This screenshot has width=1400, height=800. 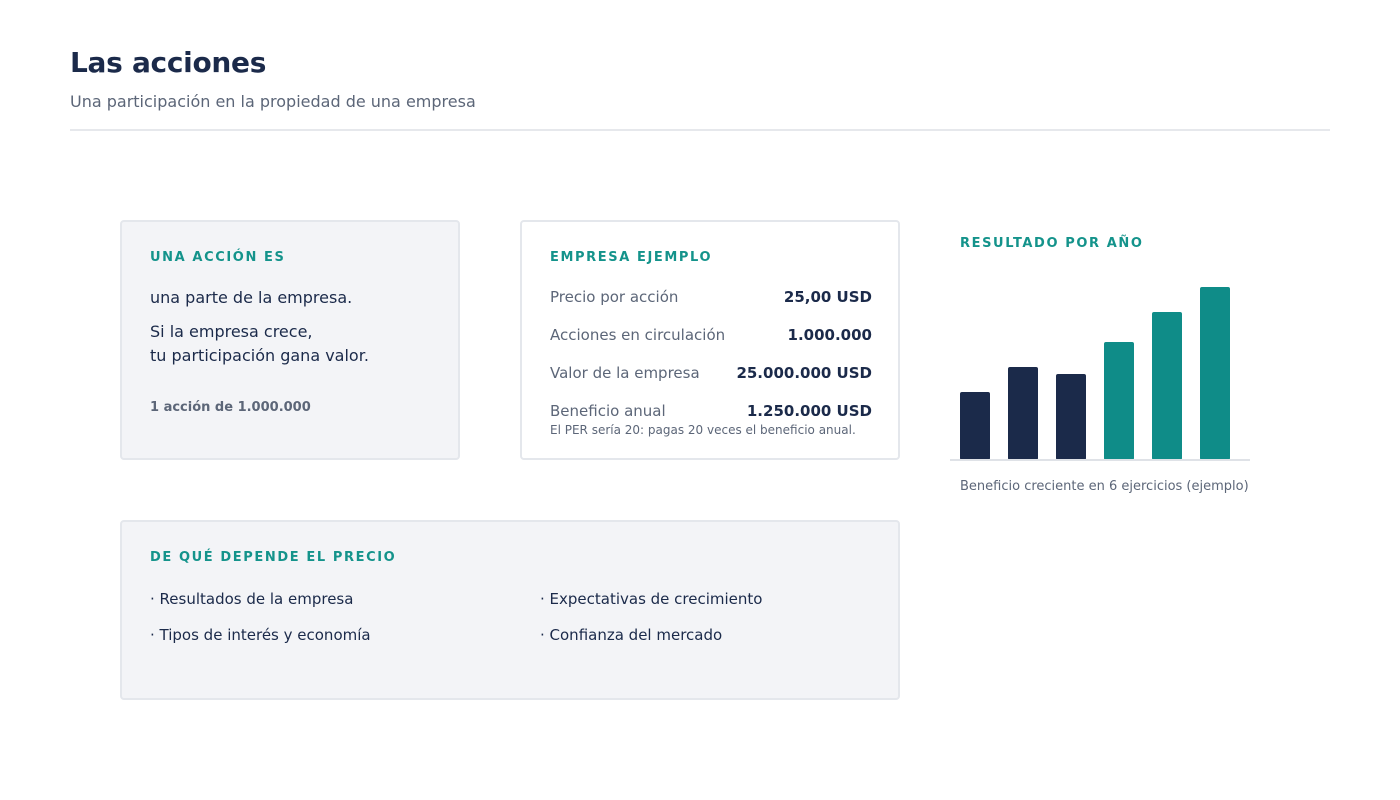 What do you see at coordinates (804, 373) in the screenshot?
I see `company-row-value: 25.000.000 USD` at bounding box center [804, 373].